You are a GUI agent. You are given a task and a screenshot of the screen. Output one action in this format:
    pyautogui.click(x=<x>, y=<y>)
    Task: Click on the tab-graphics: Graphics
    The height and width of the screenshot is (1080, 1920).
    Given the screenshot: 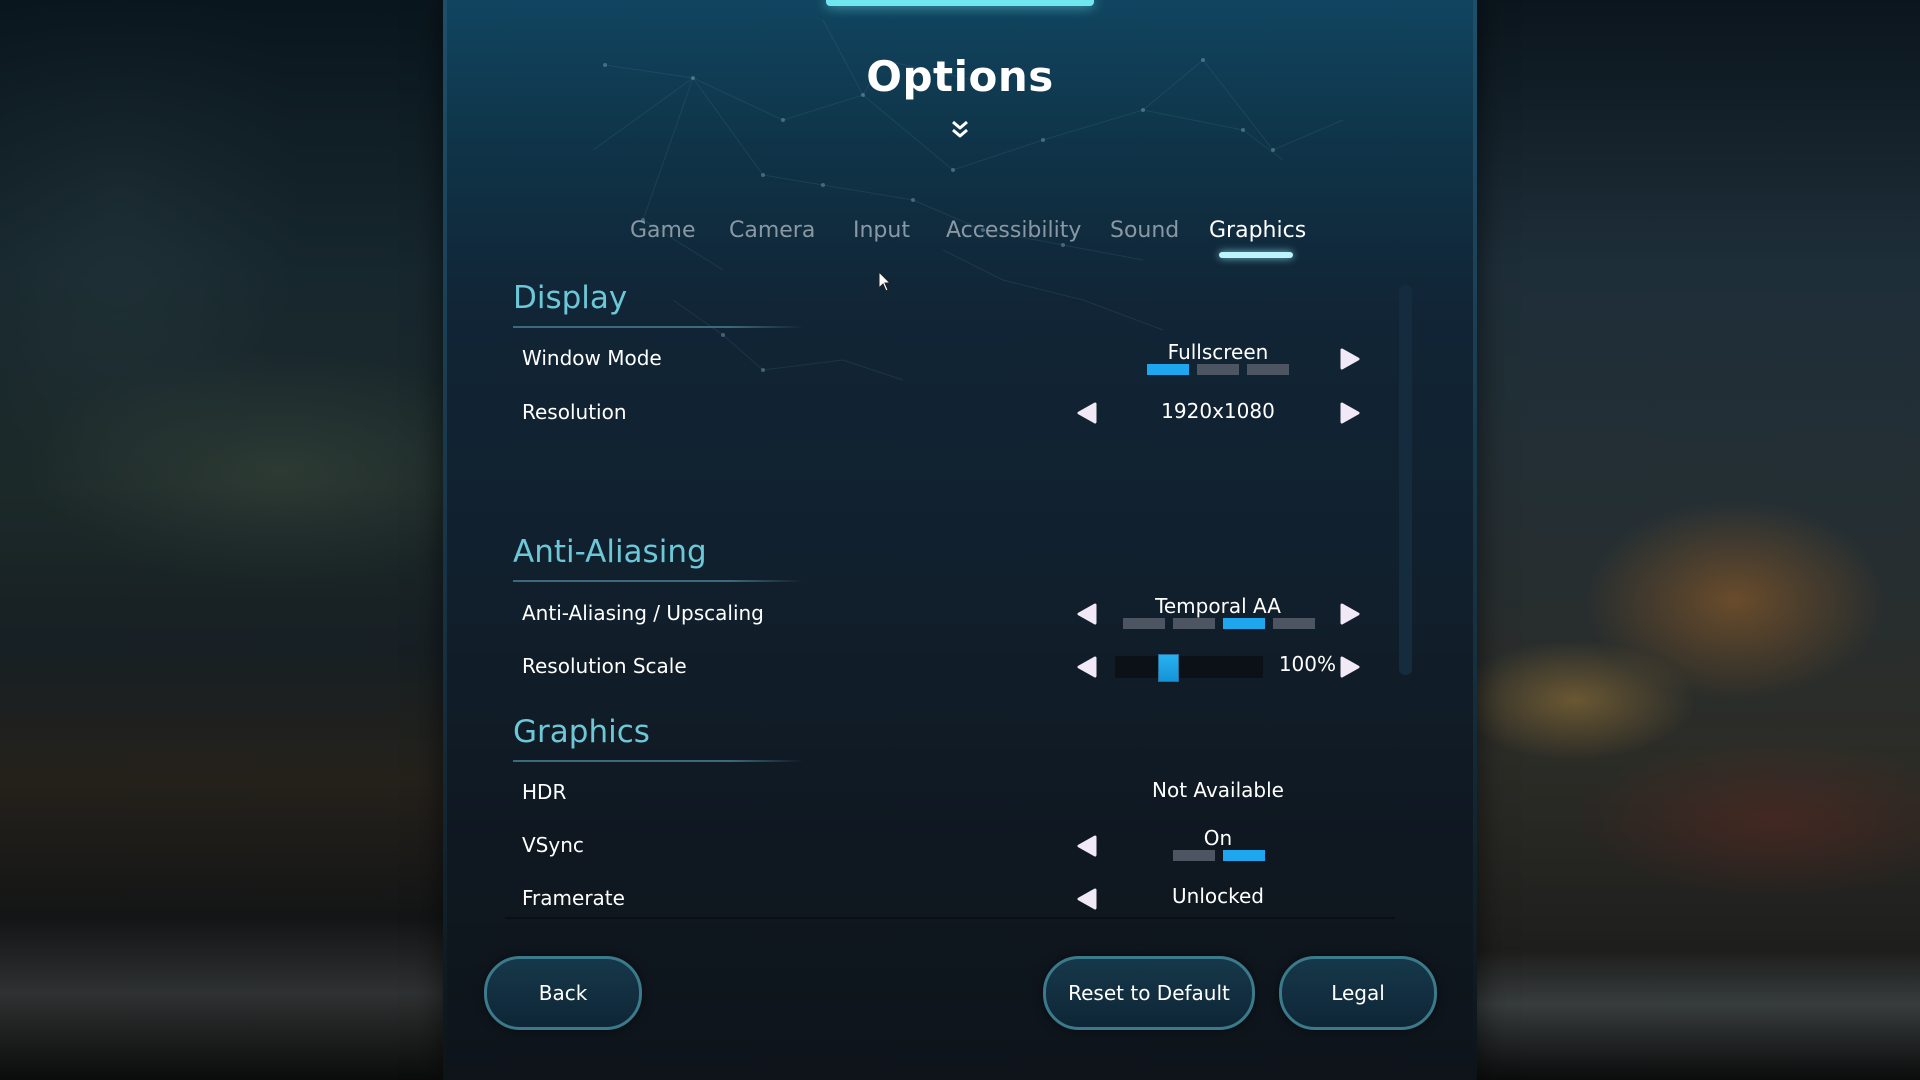 What is the action you would take?
    pyautogui.click(x=1257, y=230)
    